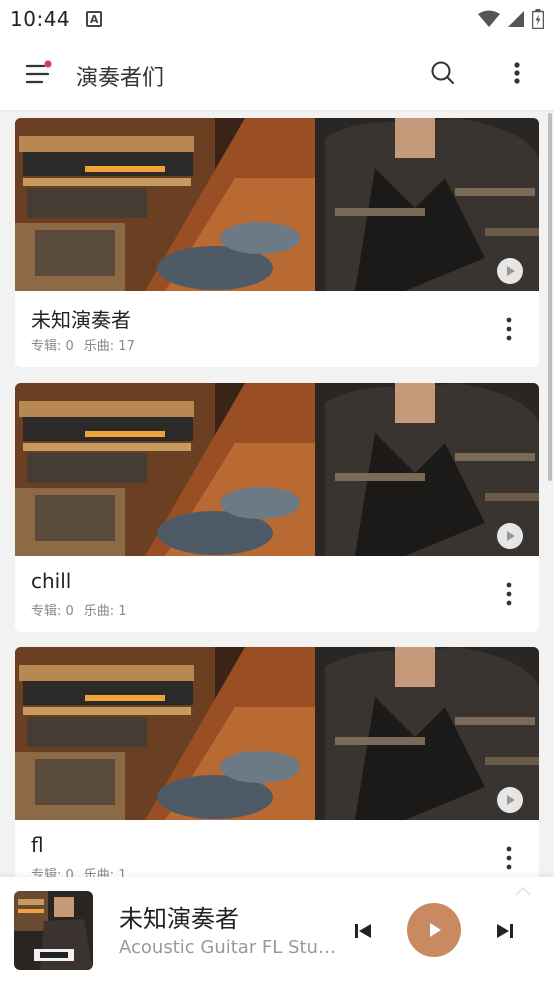 The image size is (554, 984). I want to click on artist-stats: 专辑: 0 乐曲: 1, so click(84, 609).